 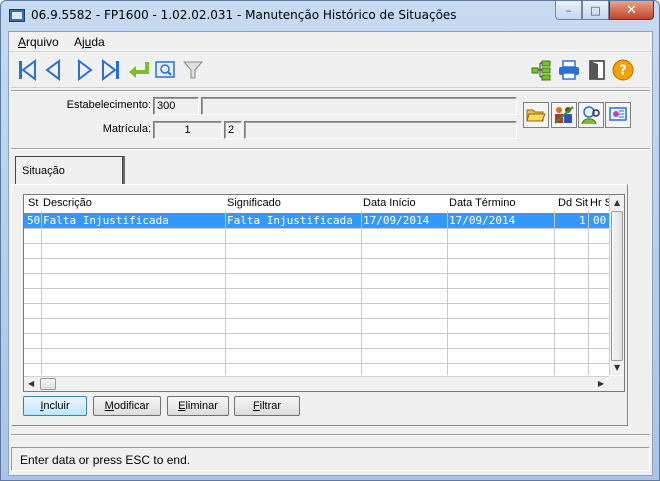 I want to click on help-icon: ?, so click(x=623, y=70).